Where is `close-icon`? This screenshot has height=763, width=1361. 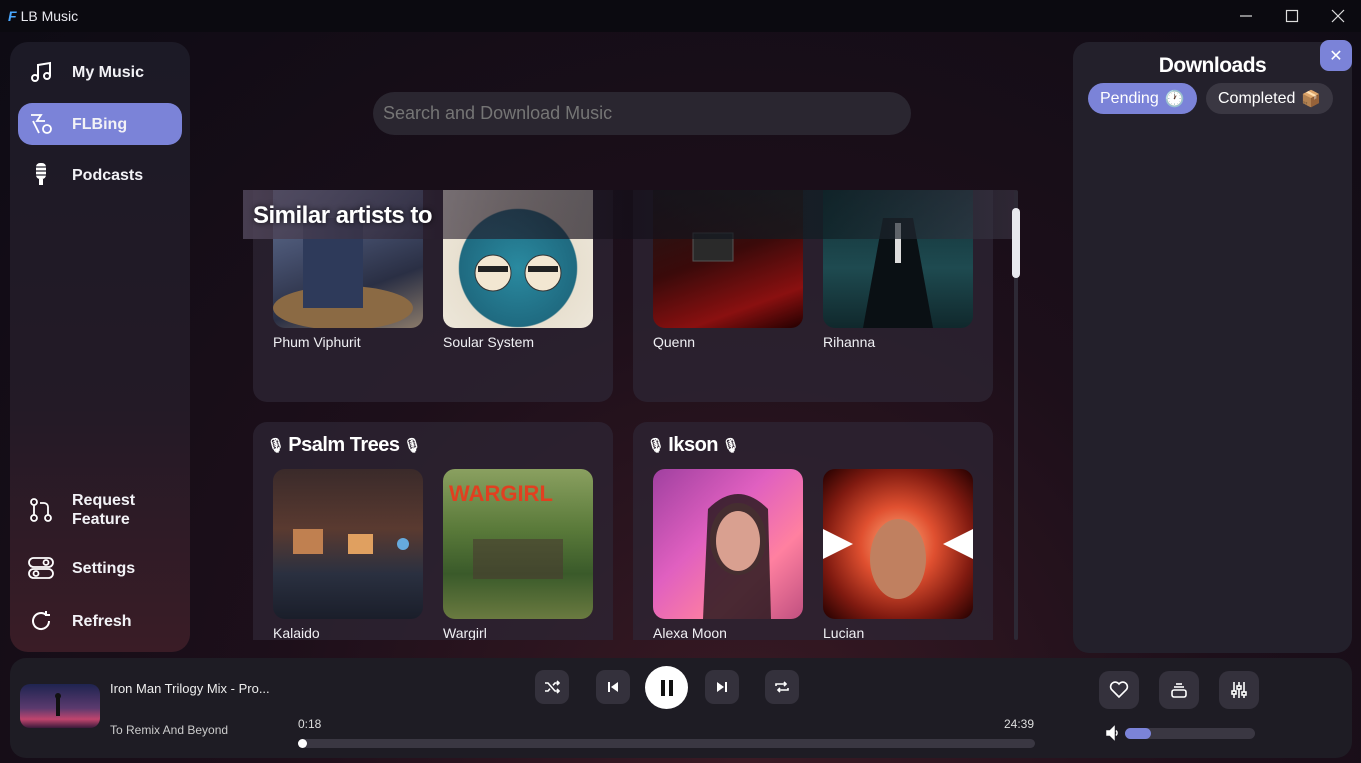
close-icon is located at coordinates (1338, 16).